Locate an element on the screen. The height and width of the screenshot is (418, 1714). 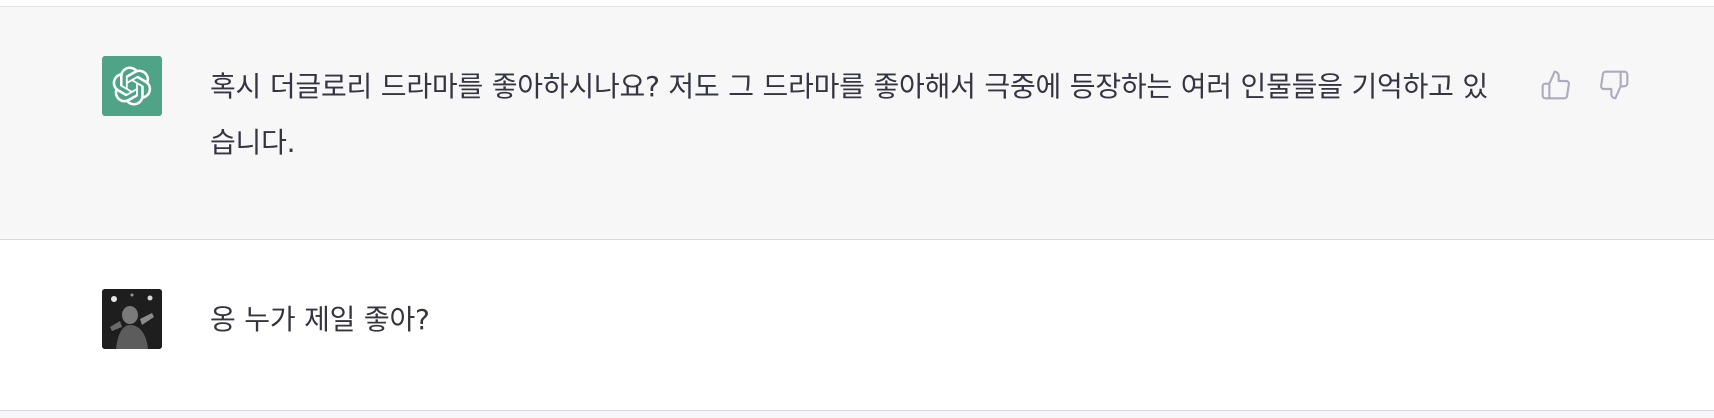
thumbs-up-button is located at coordinates (1556, 85).